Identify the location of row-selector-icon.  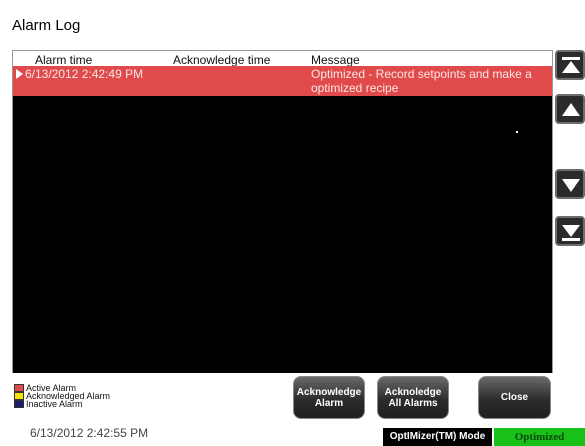
(19, 74).